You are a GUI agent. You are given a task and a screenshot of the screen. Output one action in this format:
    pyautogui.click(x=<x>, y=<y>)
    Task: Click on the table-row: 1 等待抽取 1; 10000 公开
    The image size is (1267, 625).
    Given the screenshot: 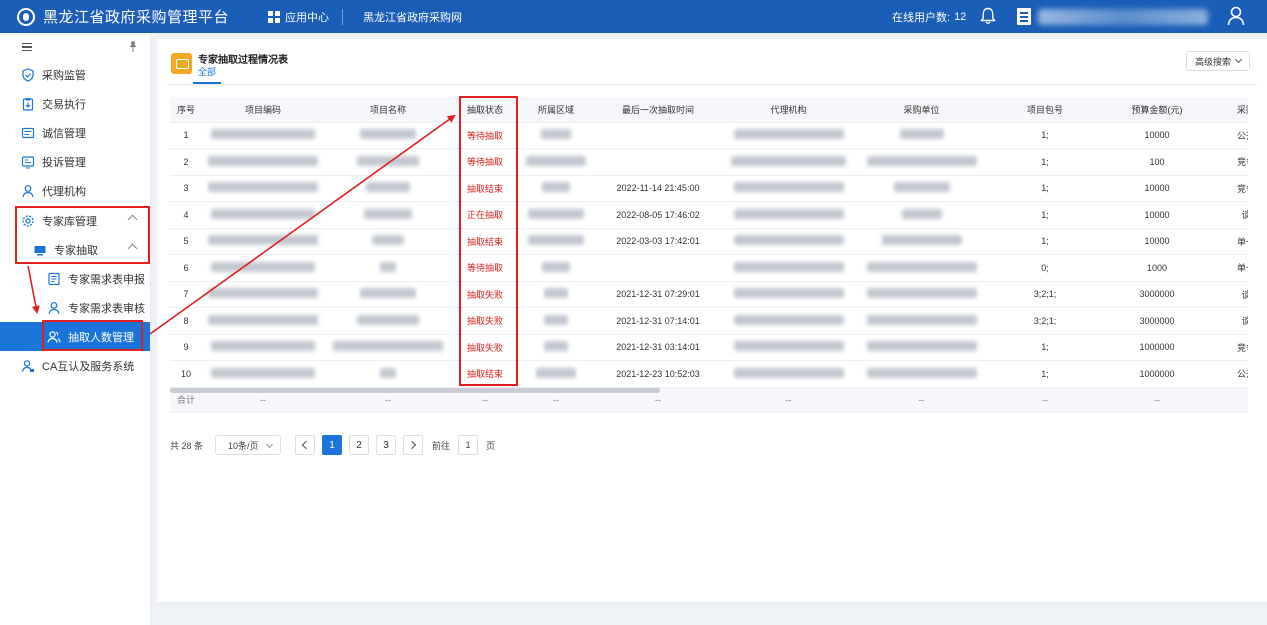 What is the action you would take?
    pyautogui.click(x=709, y=135)
    